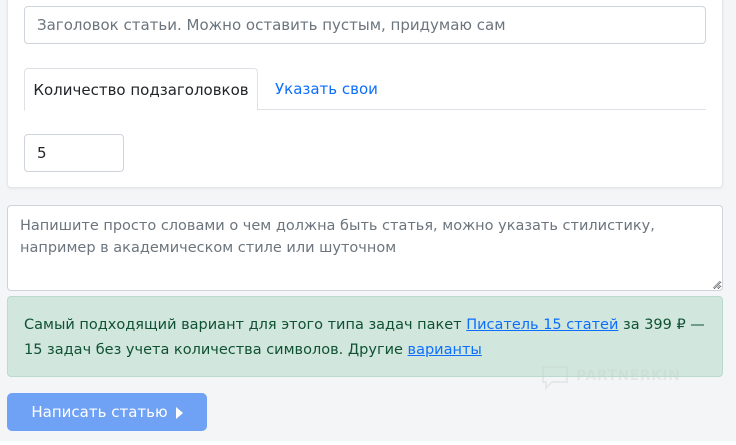 This screenshot has height=445, width=736. Describe the element at coordinates (179, 412) in the screenshot. I see `play-icon` at that location.